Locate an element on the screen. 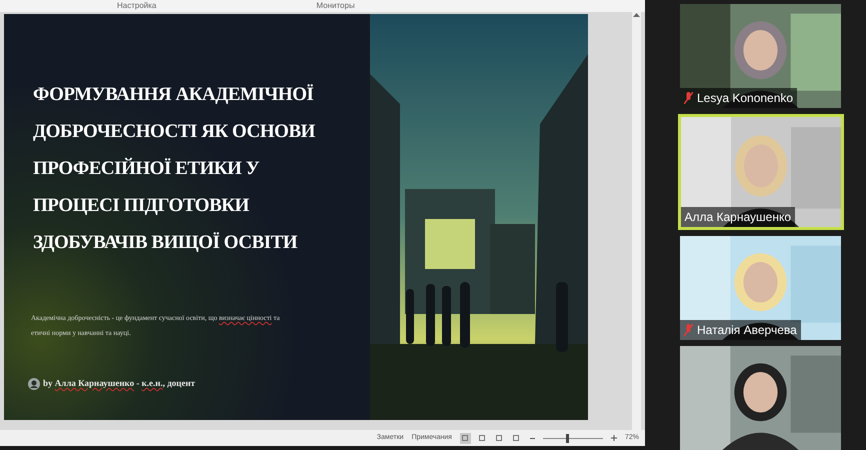  slide-title: ФОРМУВАННЯ АКАДЕМІЧНОЇ ДОБРОЧЕСНОСТІ ЯК ОСНОВИ ПРОФЕСІЙНОЇ ЕТИКИ У ПРОЦЕСІ ПІДГОТОВКИ ЗДОБУВАЧІВ ВИЩОЇ ОСВІТИ is located at coordinates (174, 169).